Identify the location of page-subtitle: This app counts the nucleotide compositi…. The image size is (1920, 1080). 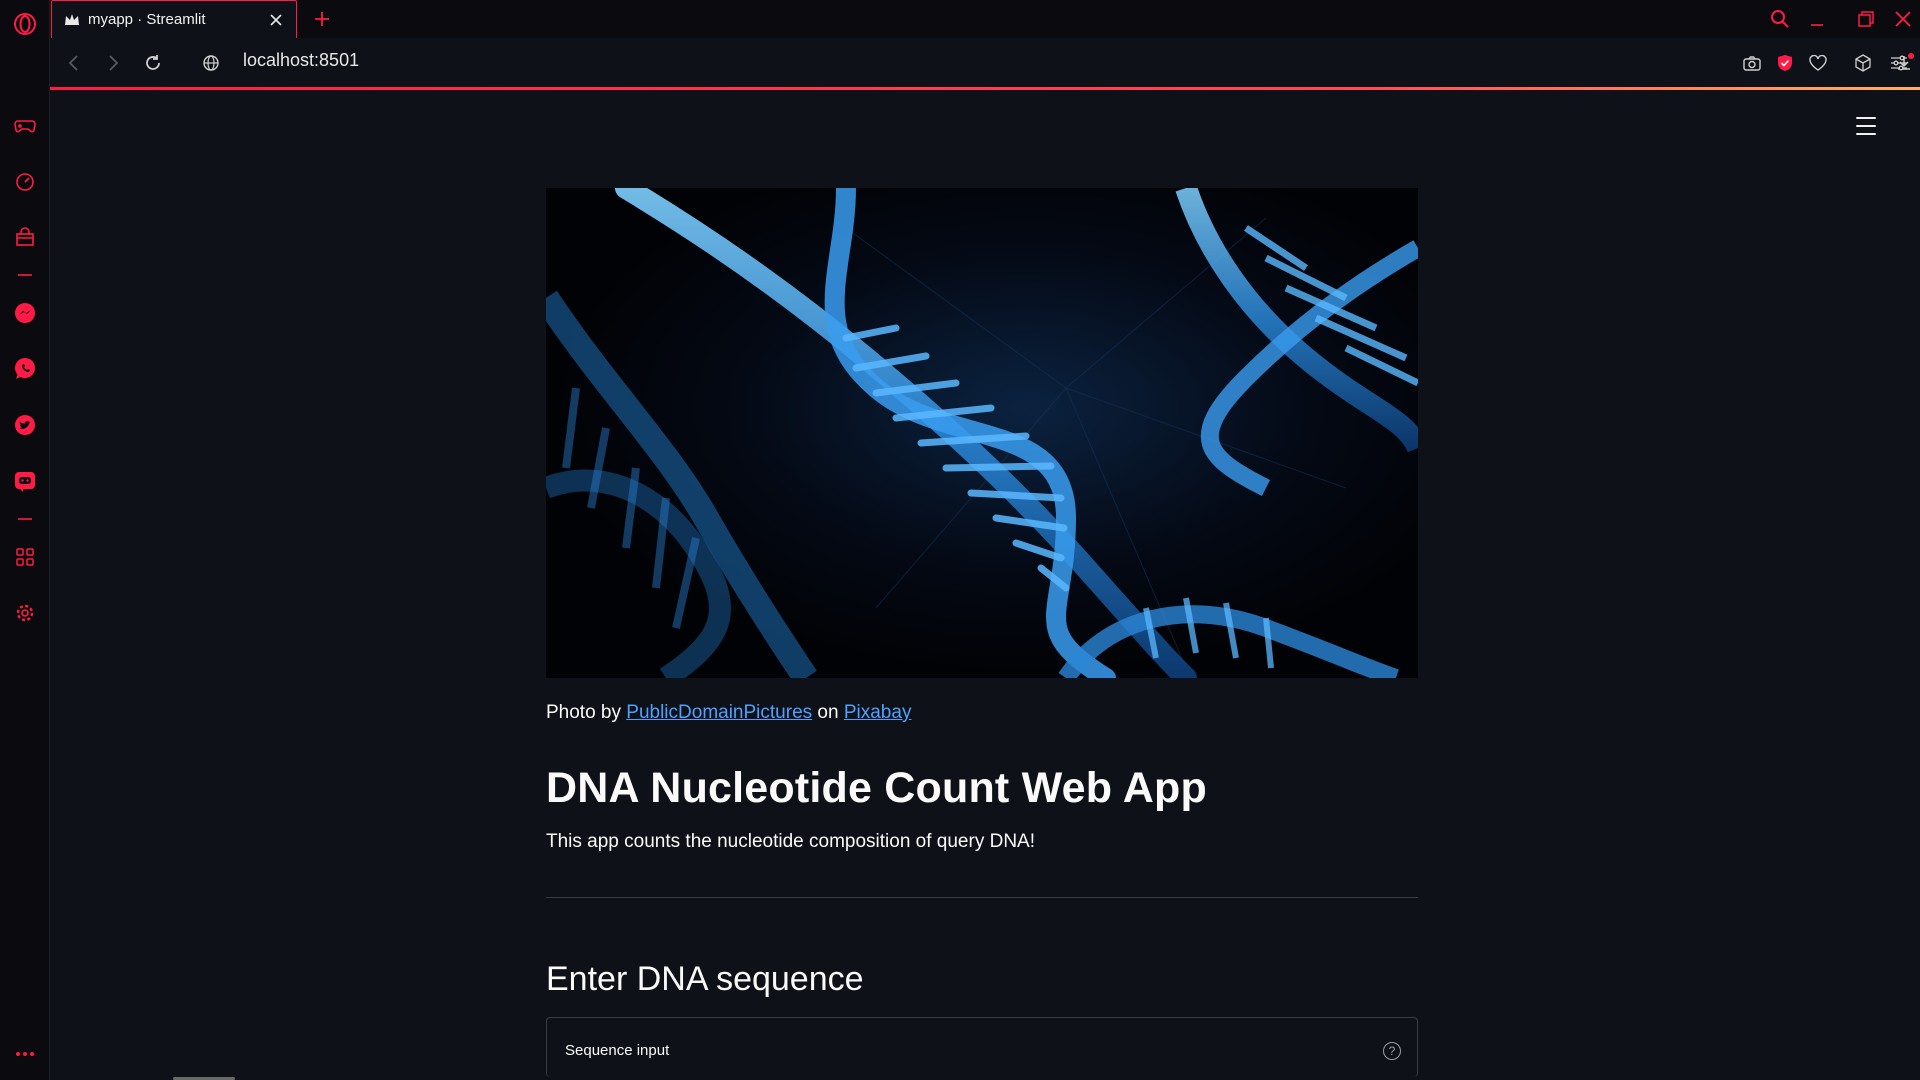
(790, 841).